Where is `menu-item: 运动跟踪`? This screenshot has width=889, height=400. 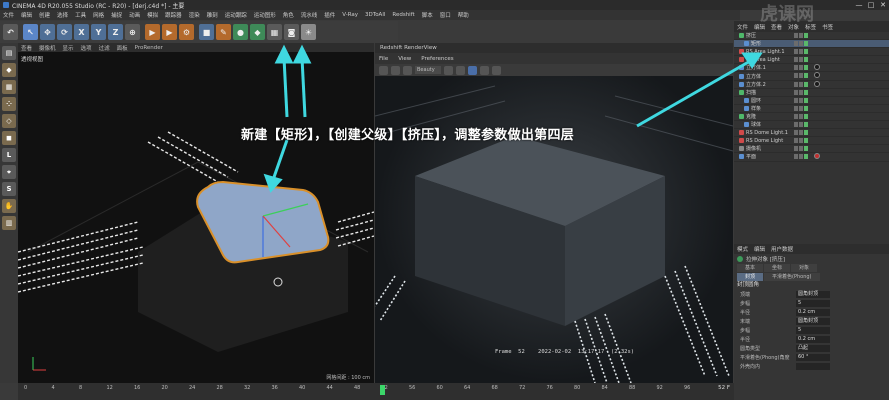 menu-item: 运动跟踪 is located at coordinates (236, 15).